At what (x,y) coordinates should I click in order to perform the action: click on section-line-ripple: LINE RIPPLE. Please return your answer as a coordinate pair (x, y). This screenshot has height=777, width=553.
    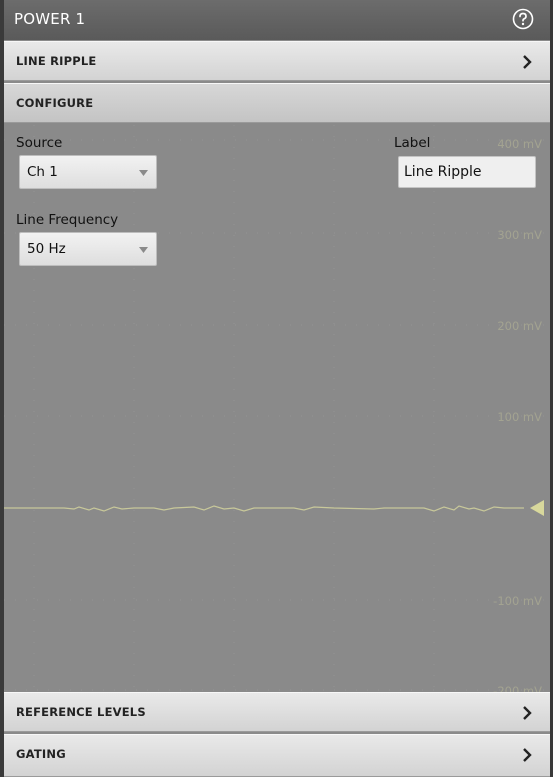
    Looking at the image, I should click on (277, 61).